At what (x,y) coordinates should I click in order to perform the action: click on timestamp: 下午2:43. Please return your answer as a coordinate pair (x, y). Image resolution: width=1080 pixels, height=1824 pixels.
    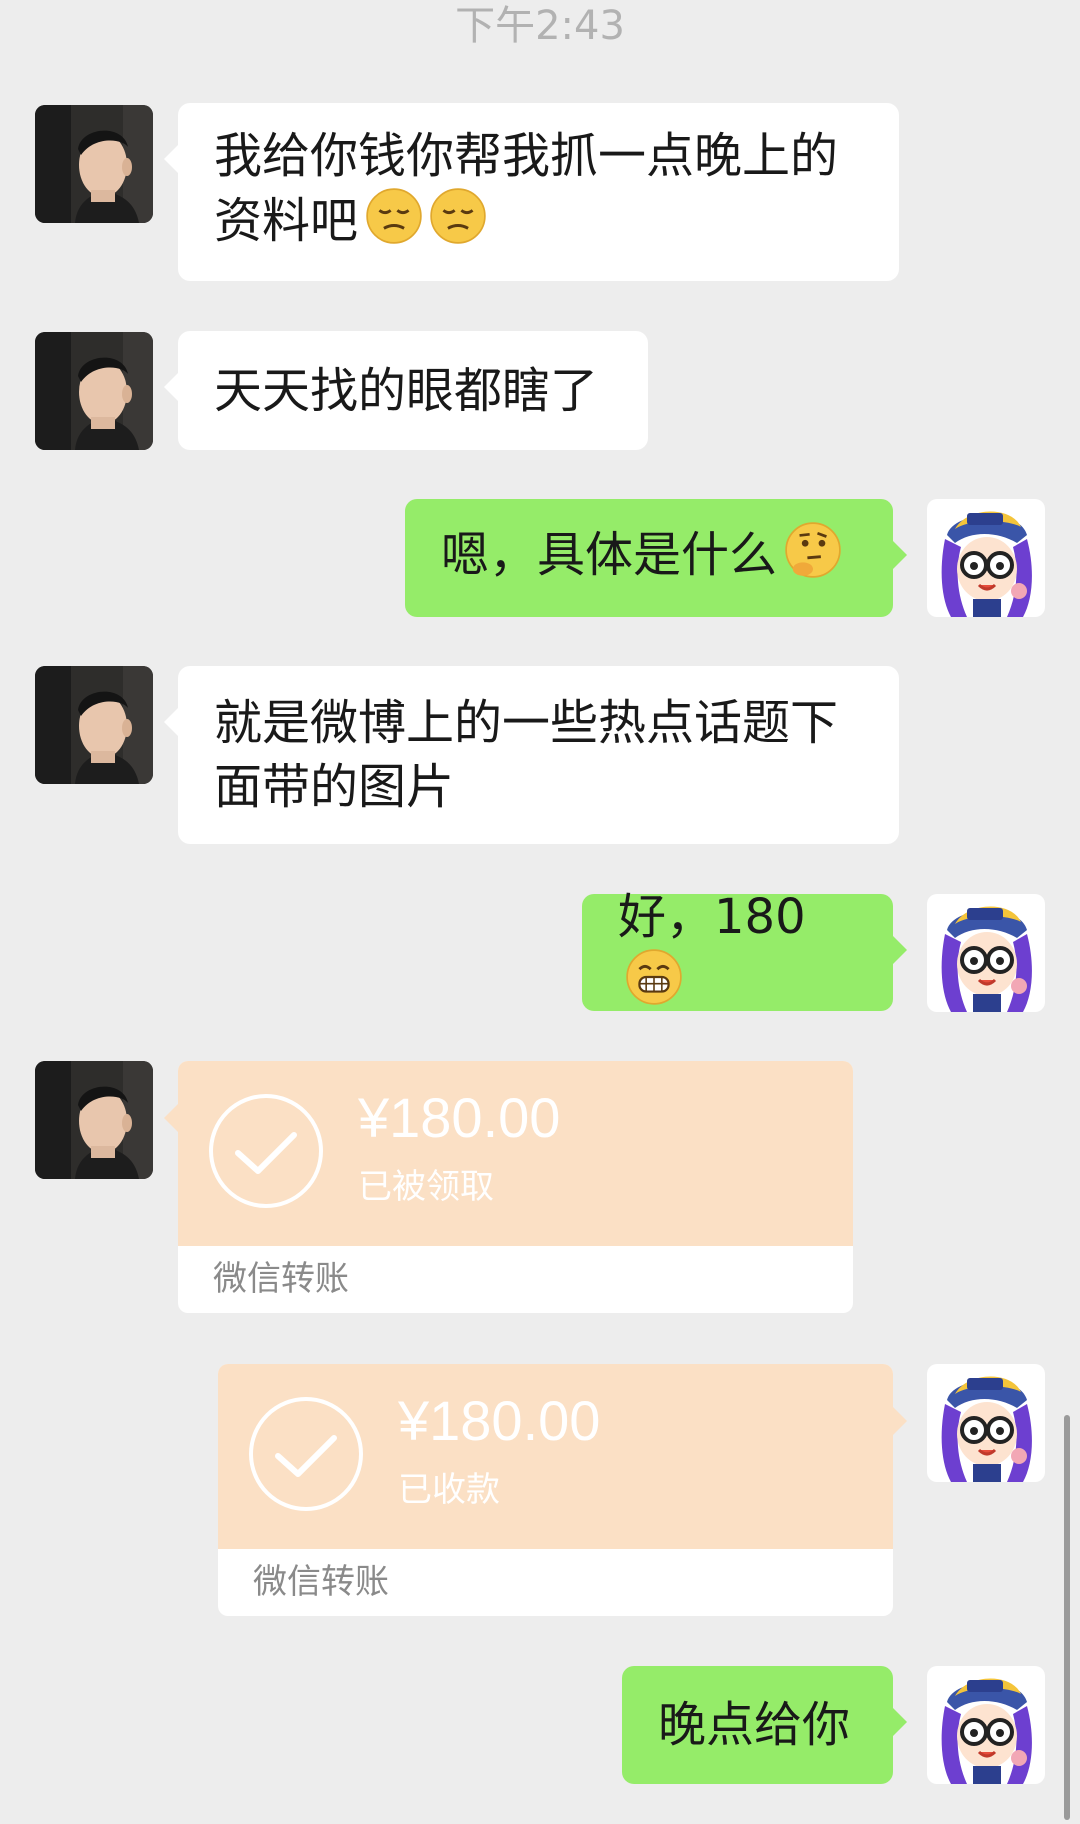
    Looking at the image, I should click on (540, 26).